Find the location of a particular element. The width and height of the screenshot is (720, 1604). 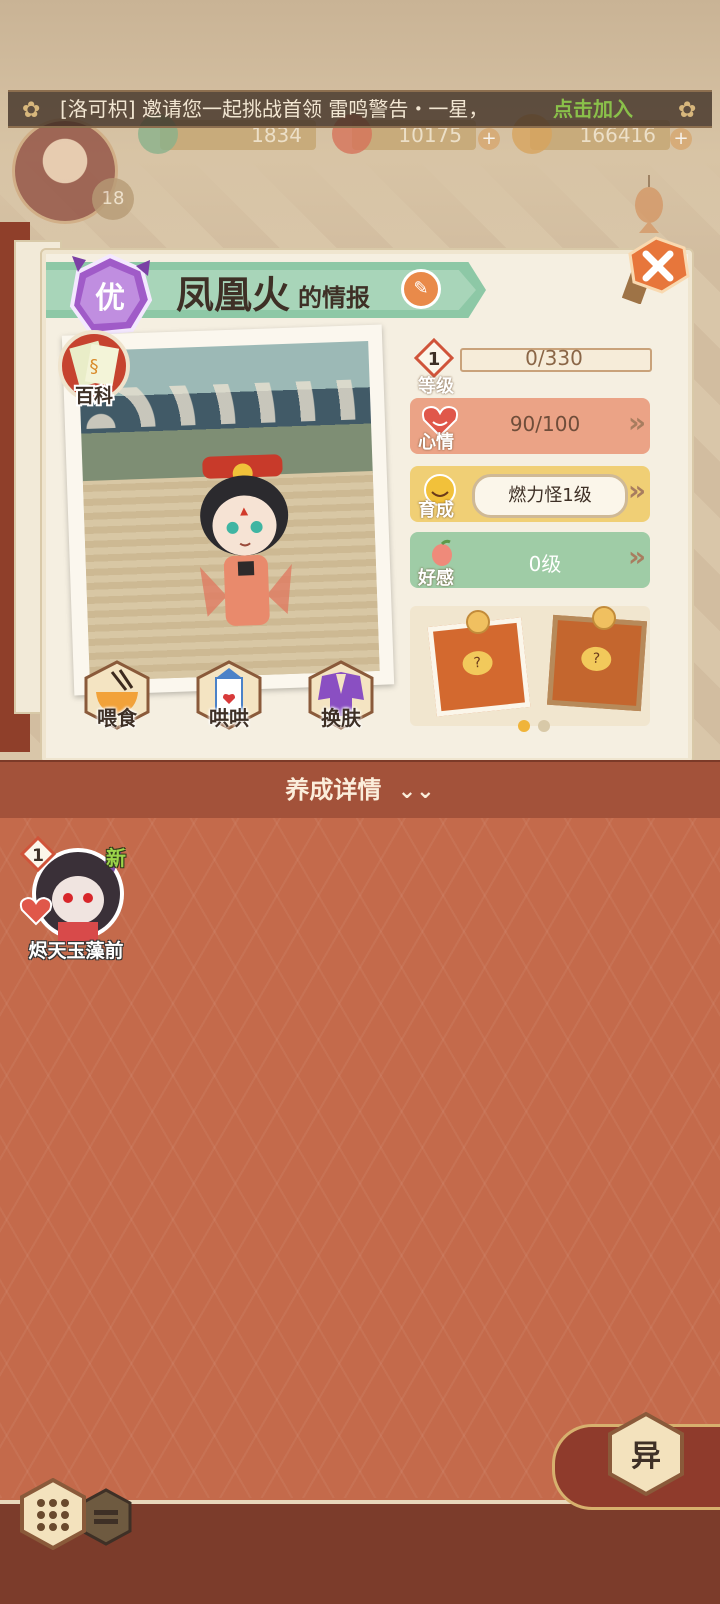

affection-value: 0级 is located at coordinates (545, 564).